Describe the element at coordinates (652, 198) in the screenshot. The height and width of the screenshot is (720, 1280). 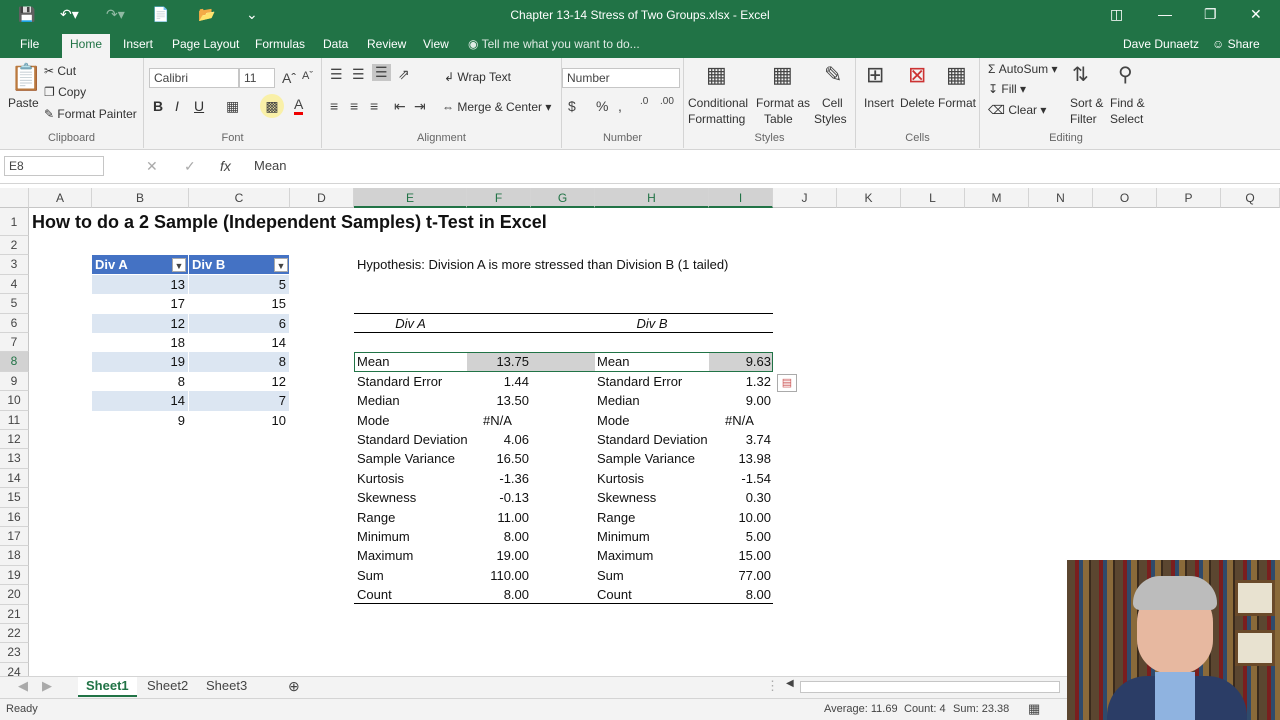
I see `col-header-h: H` at that location.